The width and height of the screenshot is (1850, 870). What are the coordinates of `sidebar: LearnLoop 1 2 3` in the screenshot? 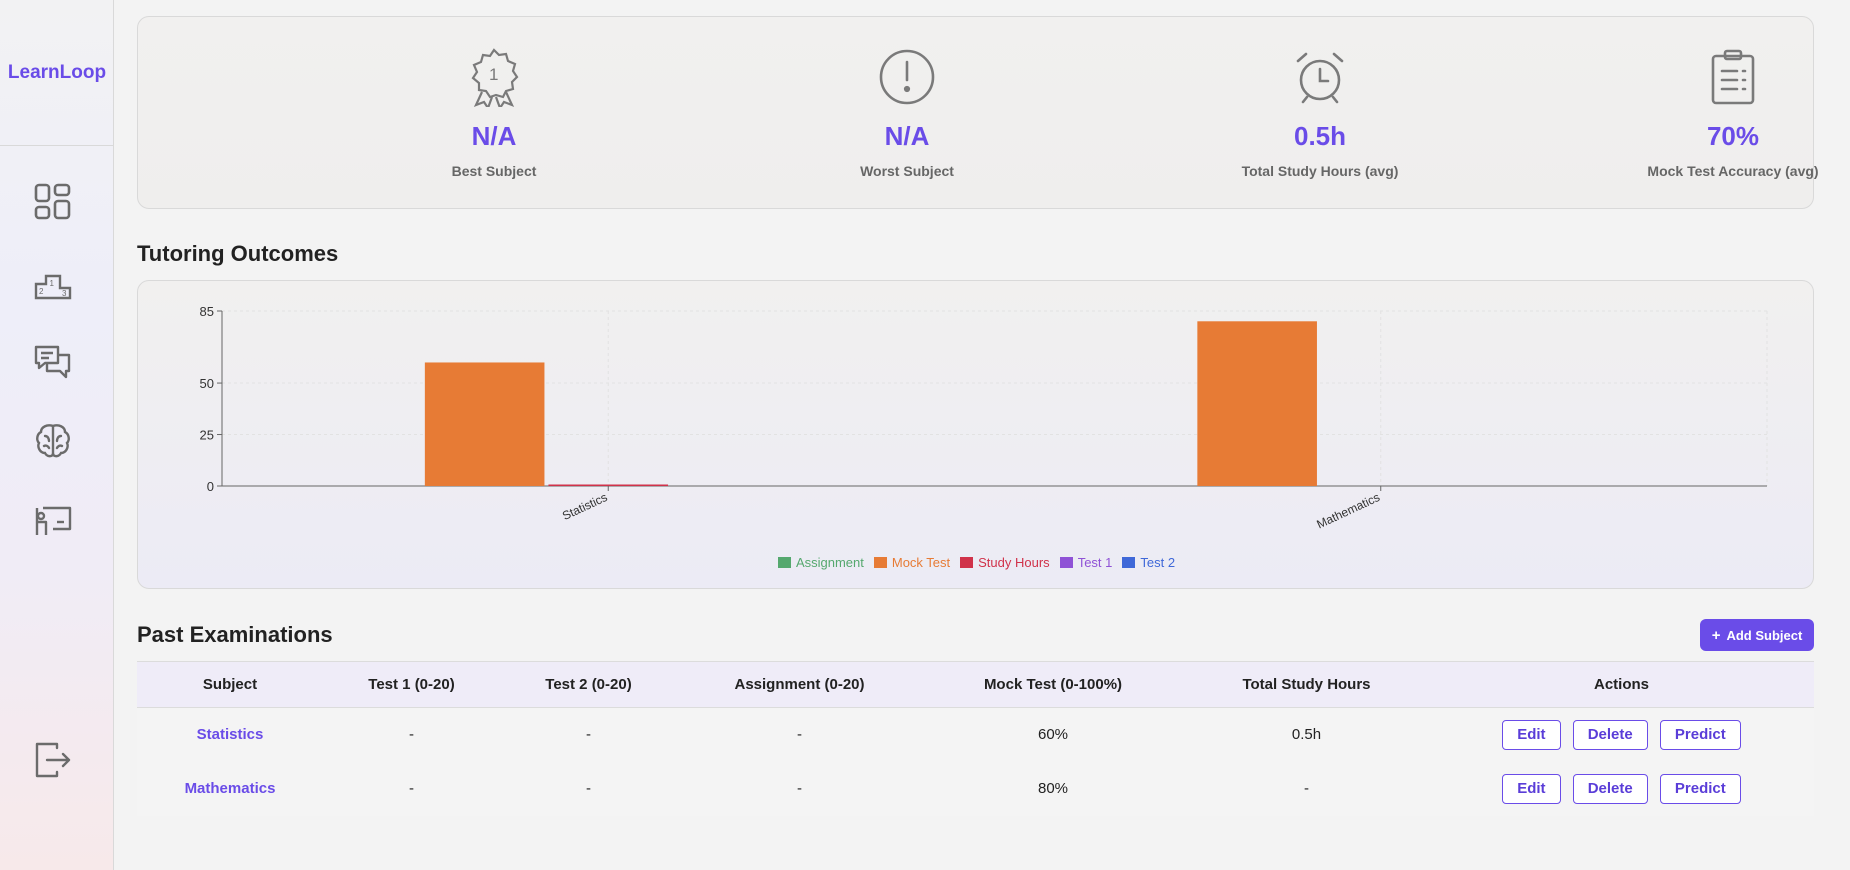 It's located at (57, 435).